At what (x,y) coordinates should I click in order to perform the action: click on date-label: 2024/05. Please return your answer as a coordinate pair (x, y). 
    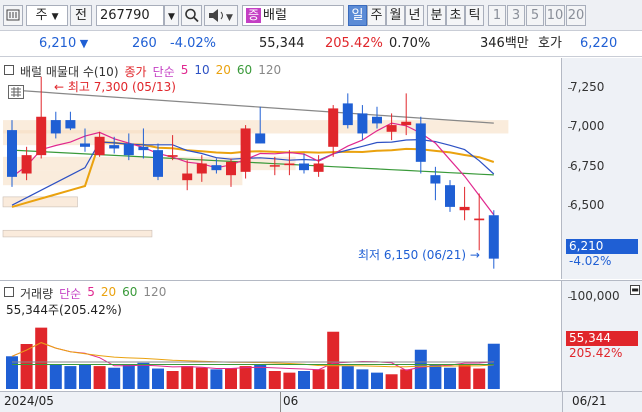
    Looking at the image, I should click on (29, 401).